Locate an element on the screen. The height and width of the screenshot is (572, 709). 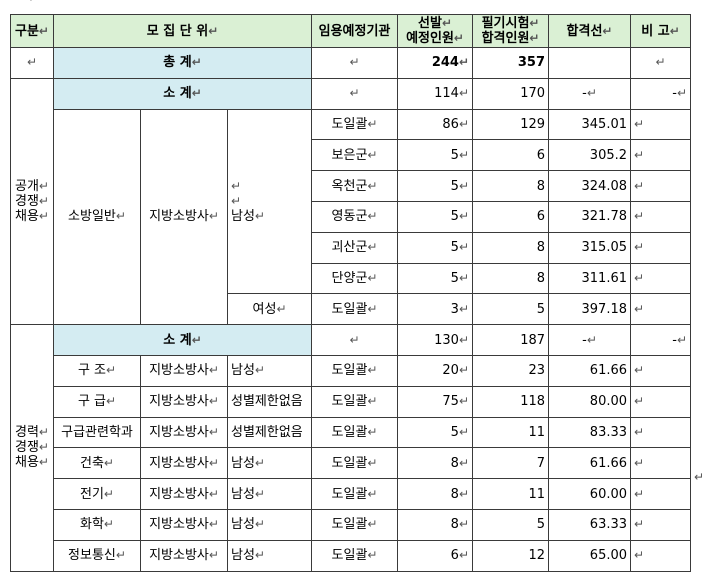
open-subtotal-written: 170 is located at coordinates (511, 93).